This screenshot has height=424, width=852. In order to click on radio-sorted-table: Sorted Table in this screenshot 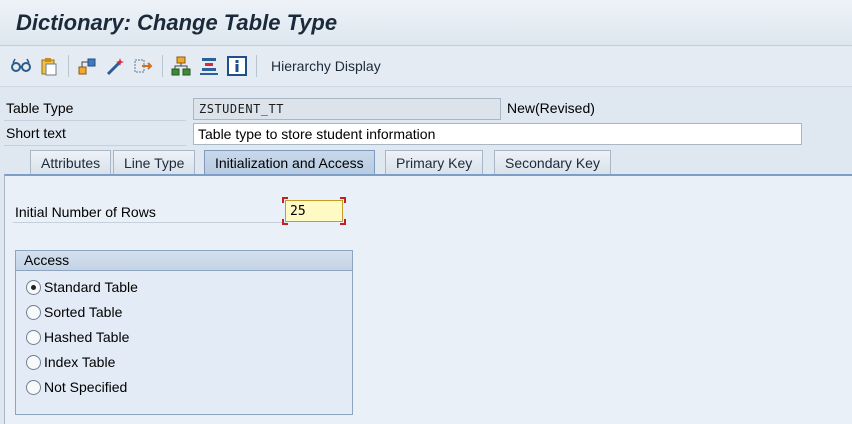, I will do `click(74, 312)`.